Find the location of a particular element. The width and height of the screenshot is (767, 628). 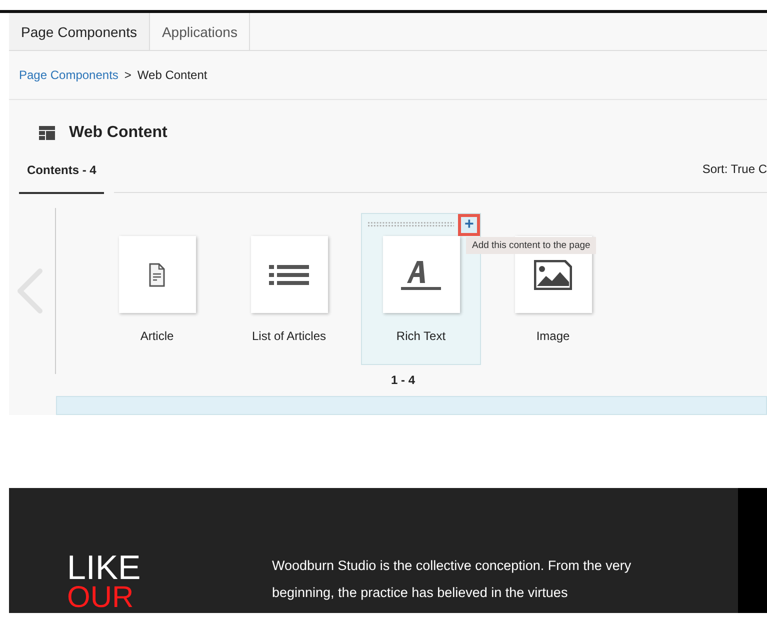

preview-paragraph: Woodburn Studio is the collective conception. From the very beginning, the practice has believed in the virtues is located at coordinates (452, 579).